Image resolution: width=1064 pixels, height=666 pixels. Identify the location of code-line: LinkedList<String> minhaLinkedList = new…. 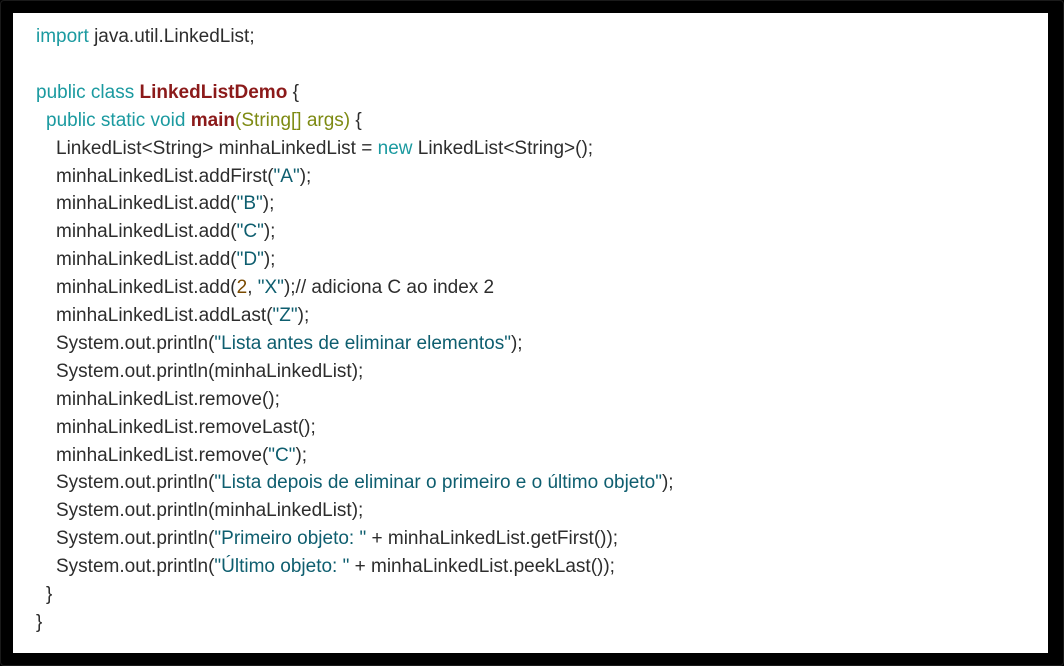
(324, 149).